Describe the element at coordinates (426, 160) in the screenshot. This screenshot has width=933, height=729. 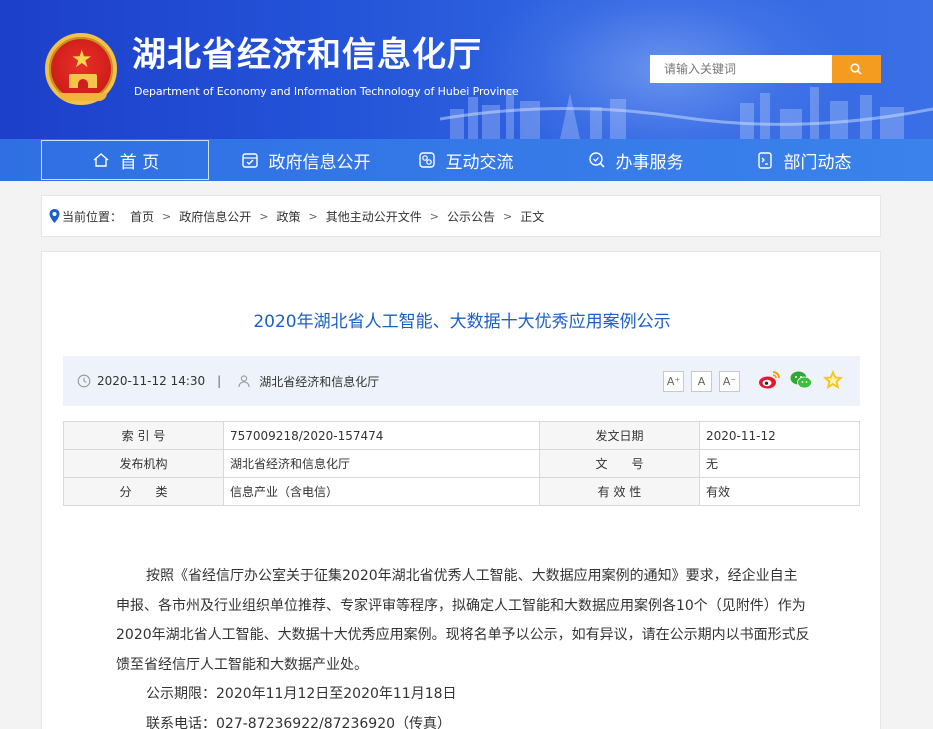
I see `chat-icon` at that location.